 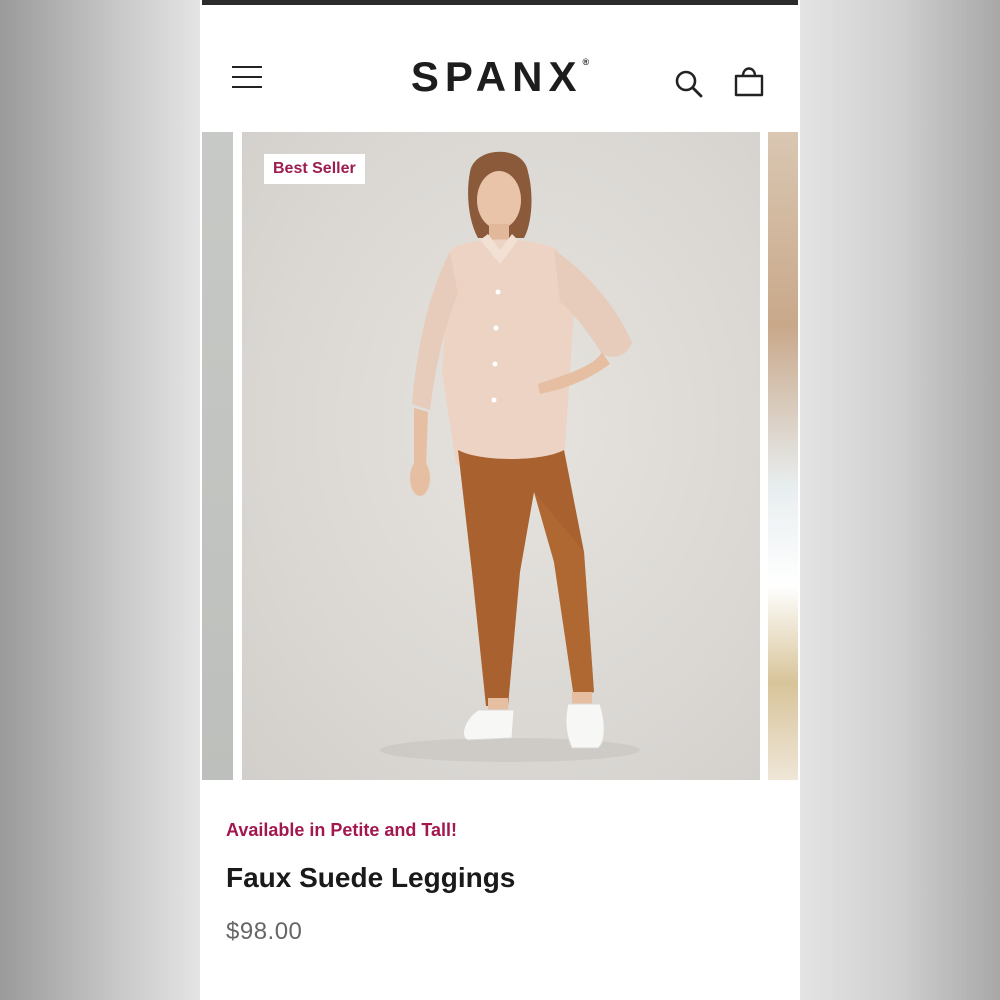 I want to click on site-header: SPANX®, so click(x=500, y=68).